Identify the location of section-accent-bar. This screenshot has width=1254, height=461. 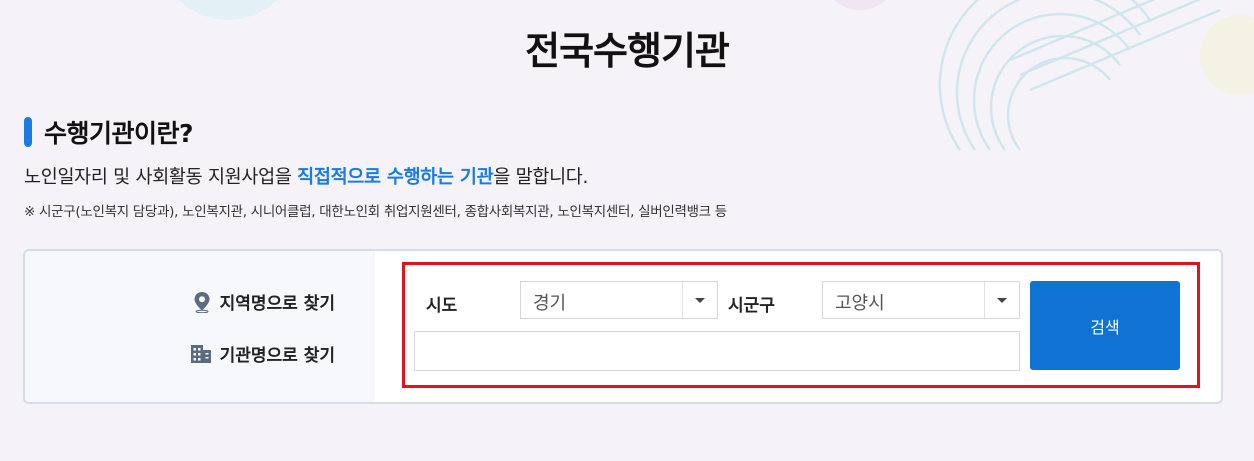
(28, 132).